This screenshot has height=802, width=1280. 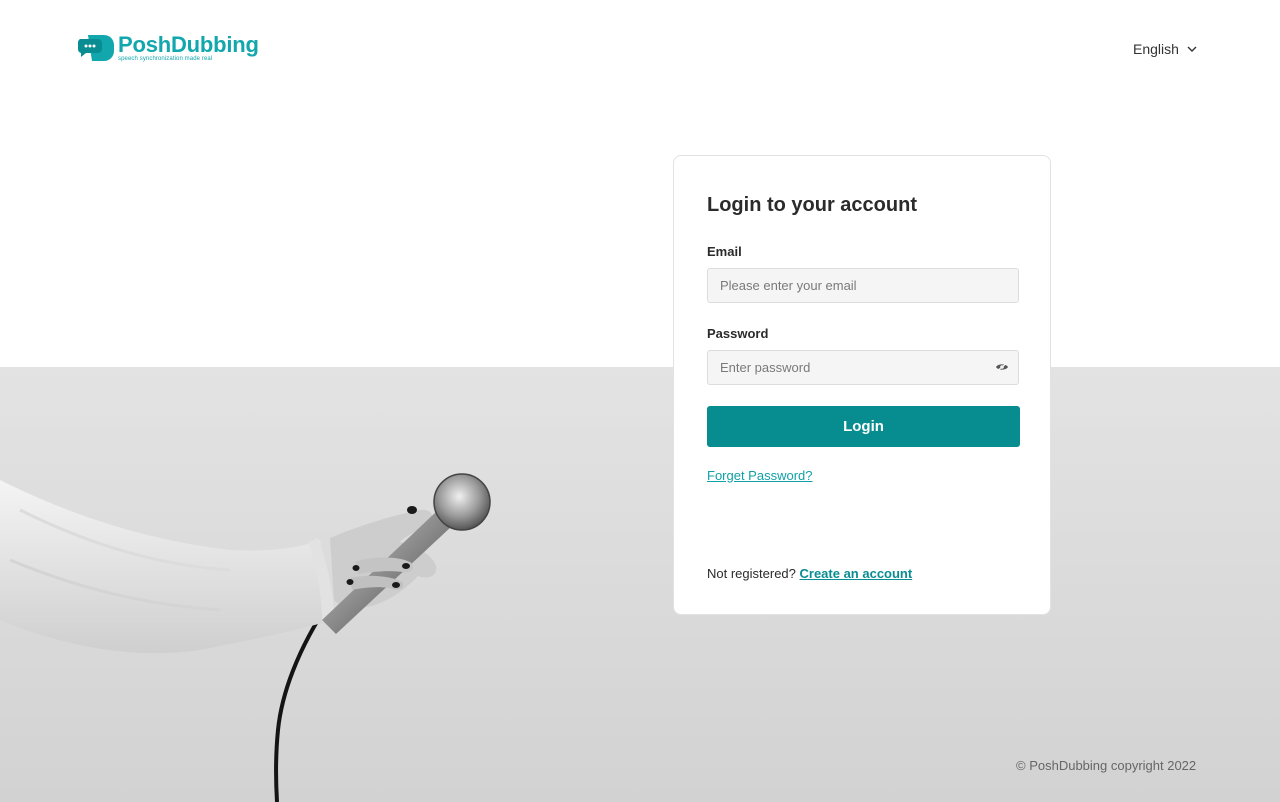 What do you see at coordinates (812, 205) in the screenshot?
I see `login-title: Login to your account` at bounding box center [812, 205].